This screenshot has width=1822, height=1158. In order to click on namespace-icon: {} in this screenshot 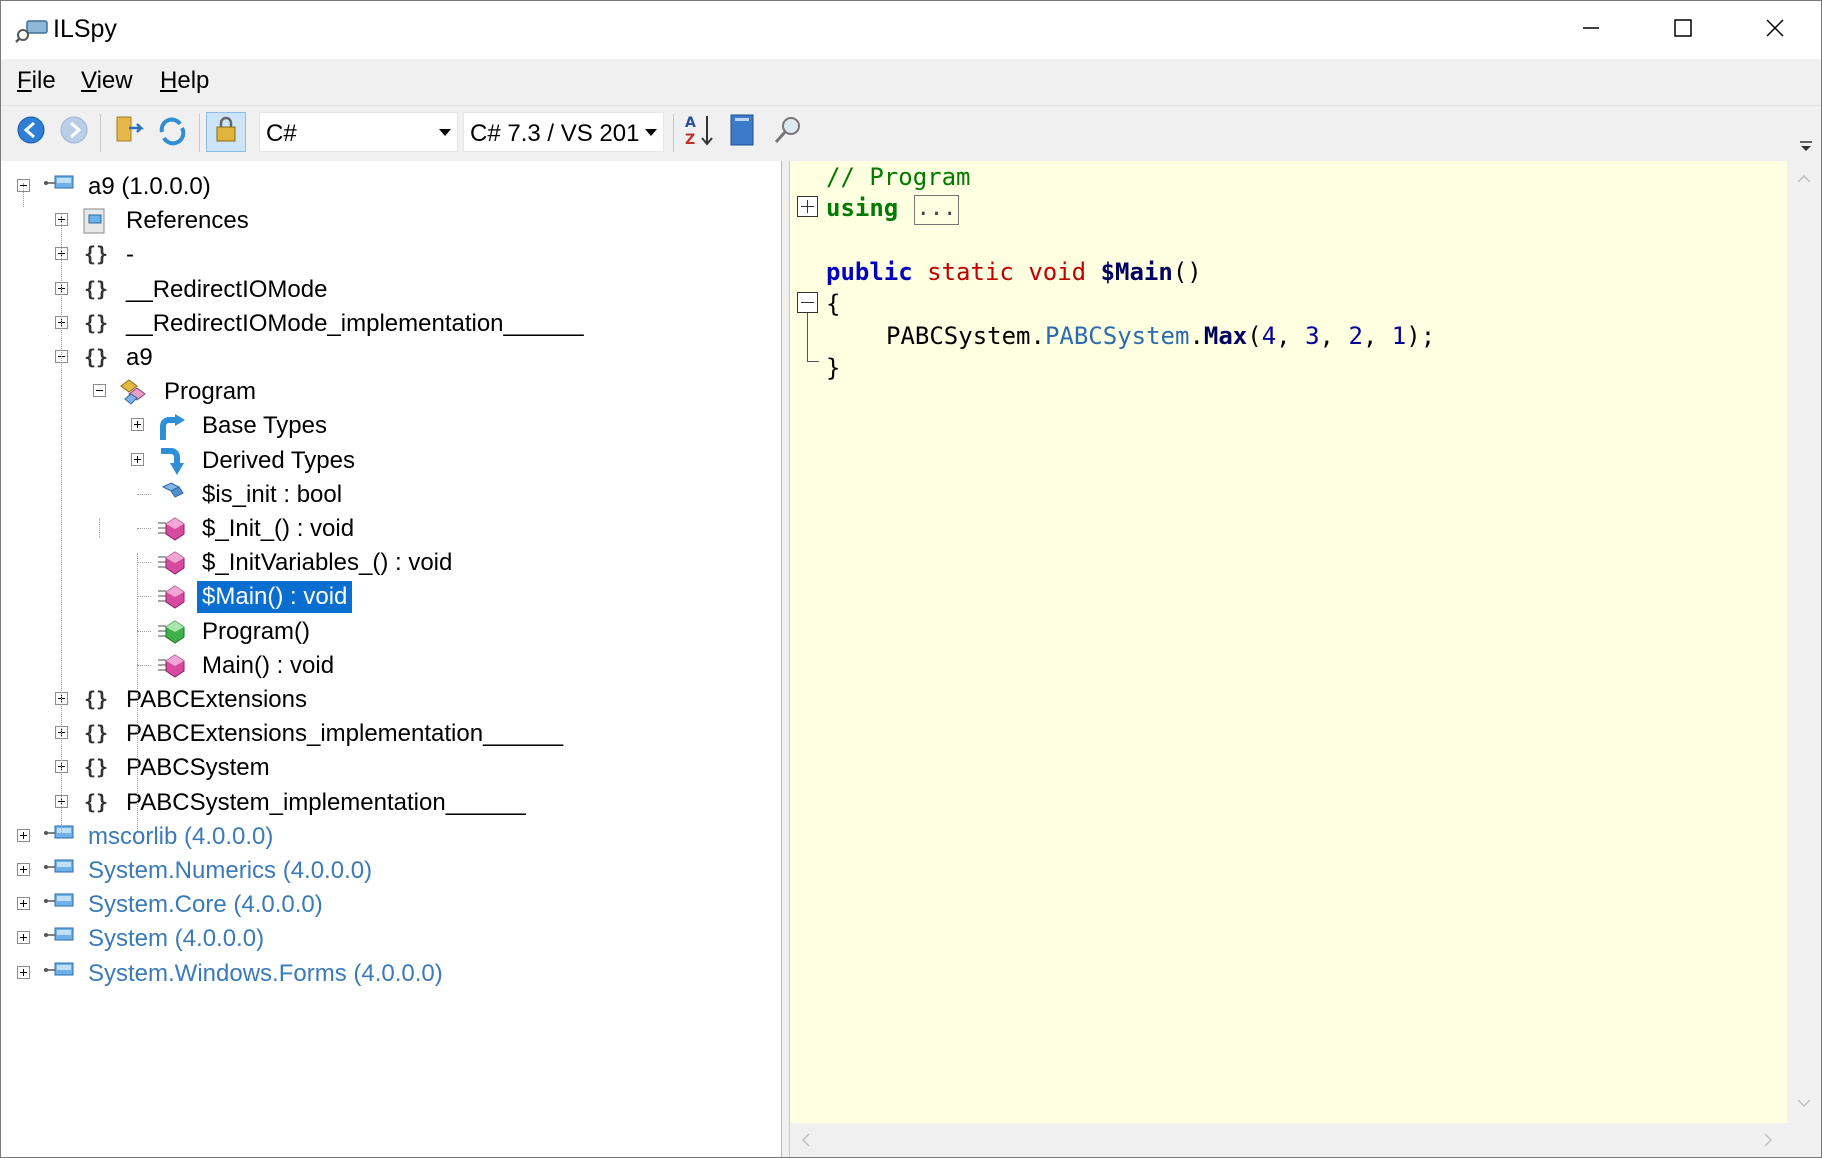, I will do `click(95, 289)`.